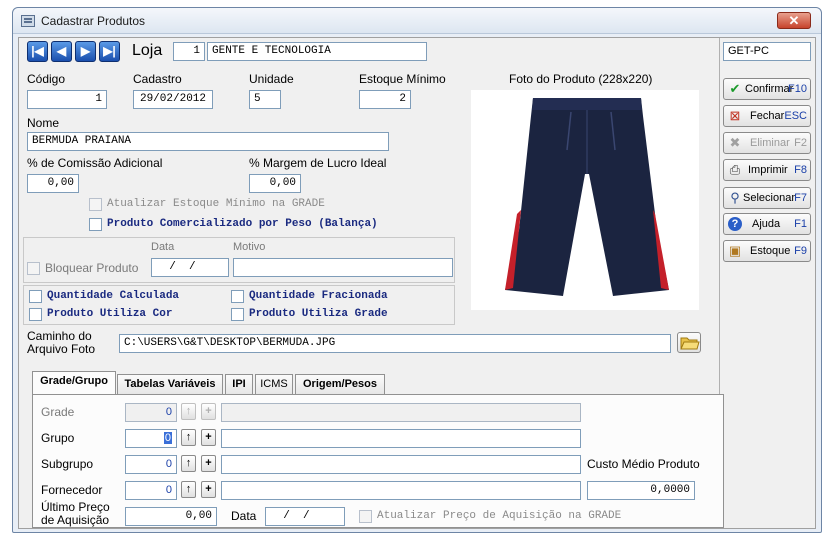 The height and width of the screenshot is (541, 832). I want to click on codigo-input: 1, so click(67, 99).